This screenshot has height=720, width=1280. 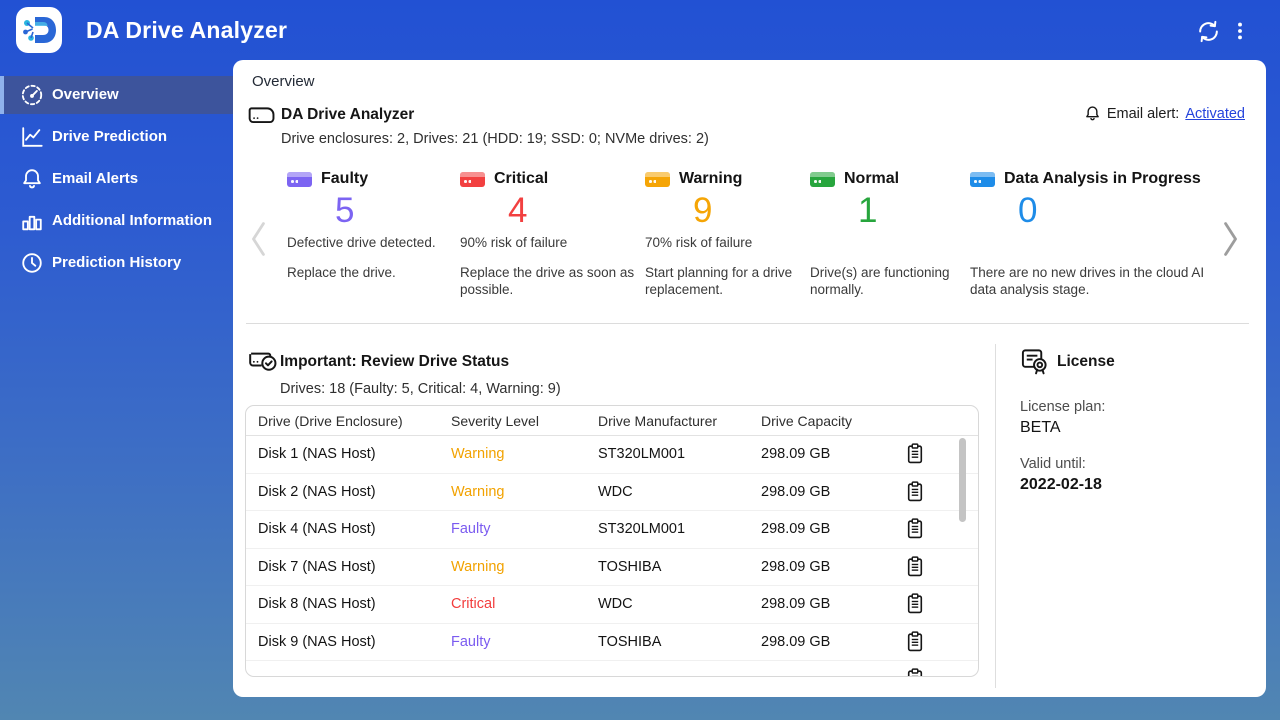 What do you see at coordinates (110, 136) in the screenshot?
I see `sidebar-item-label: Drive Prediction` at bounding box center [110, 136].